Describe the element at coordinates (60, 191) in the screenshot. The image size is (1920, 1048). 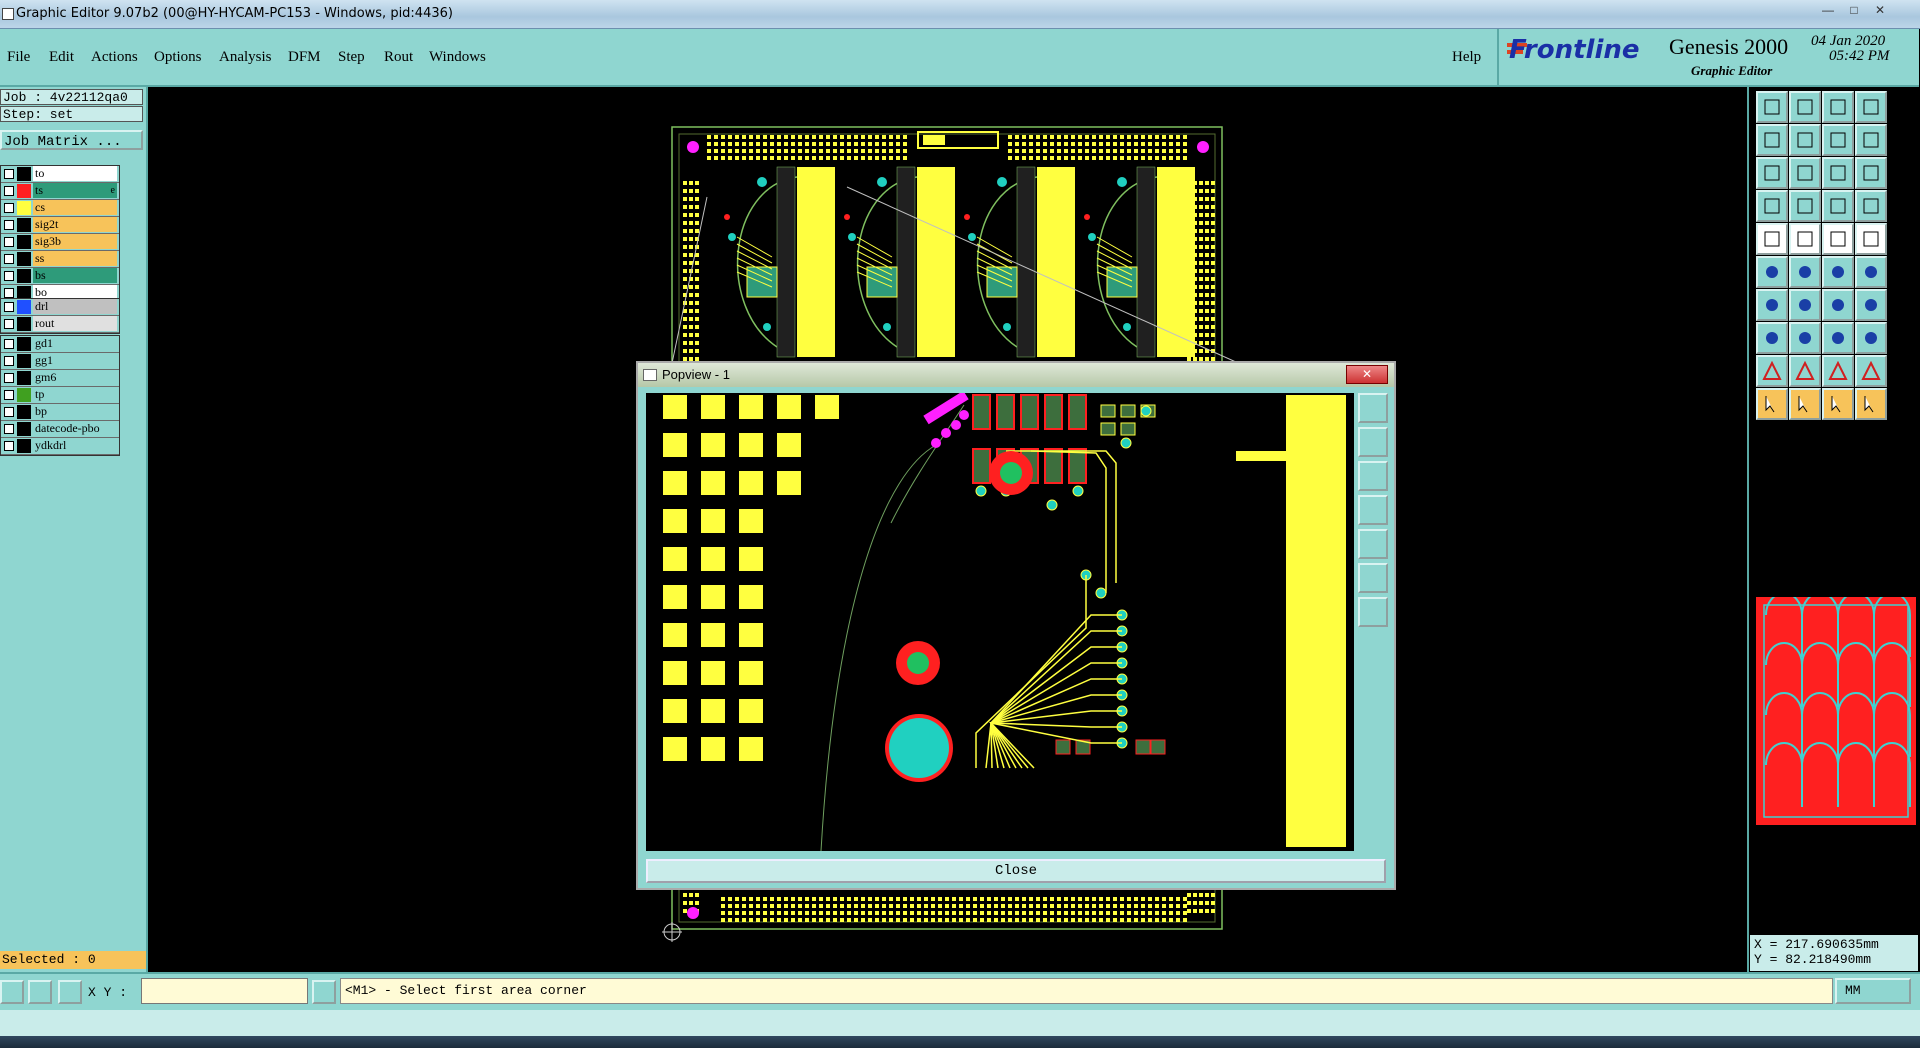
I see `layer-row-ts: ts e` at that location.